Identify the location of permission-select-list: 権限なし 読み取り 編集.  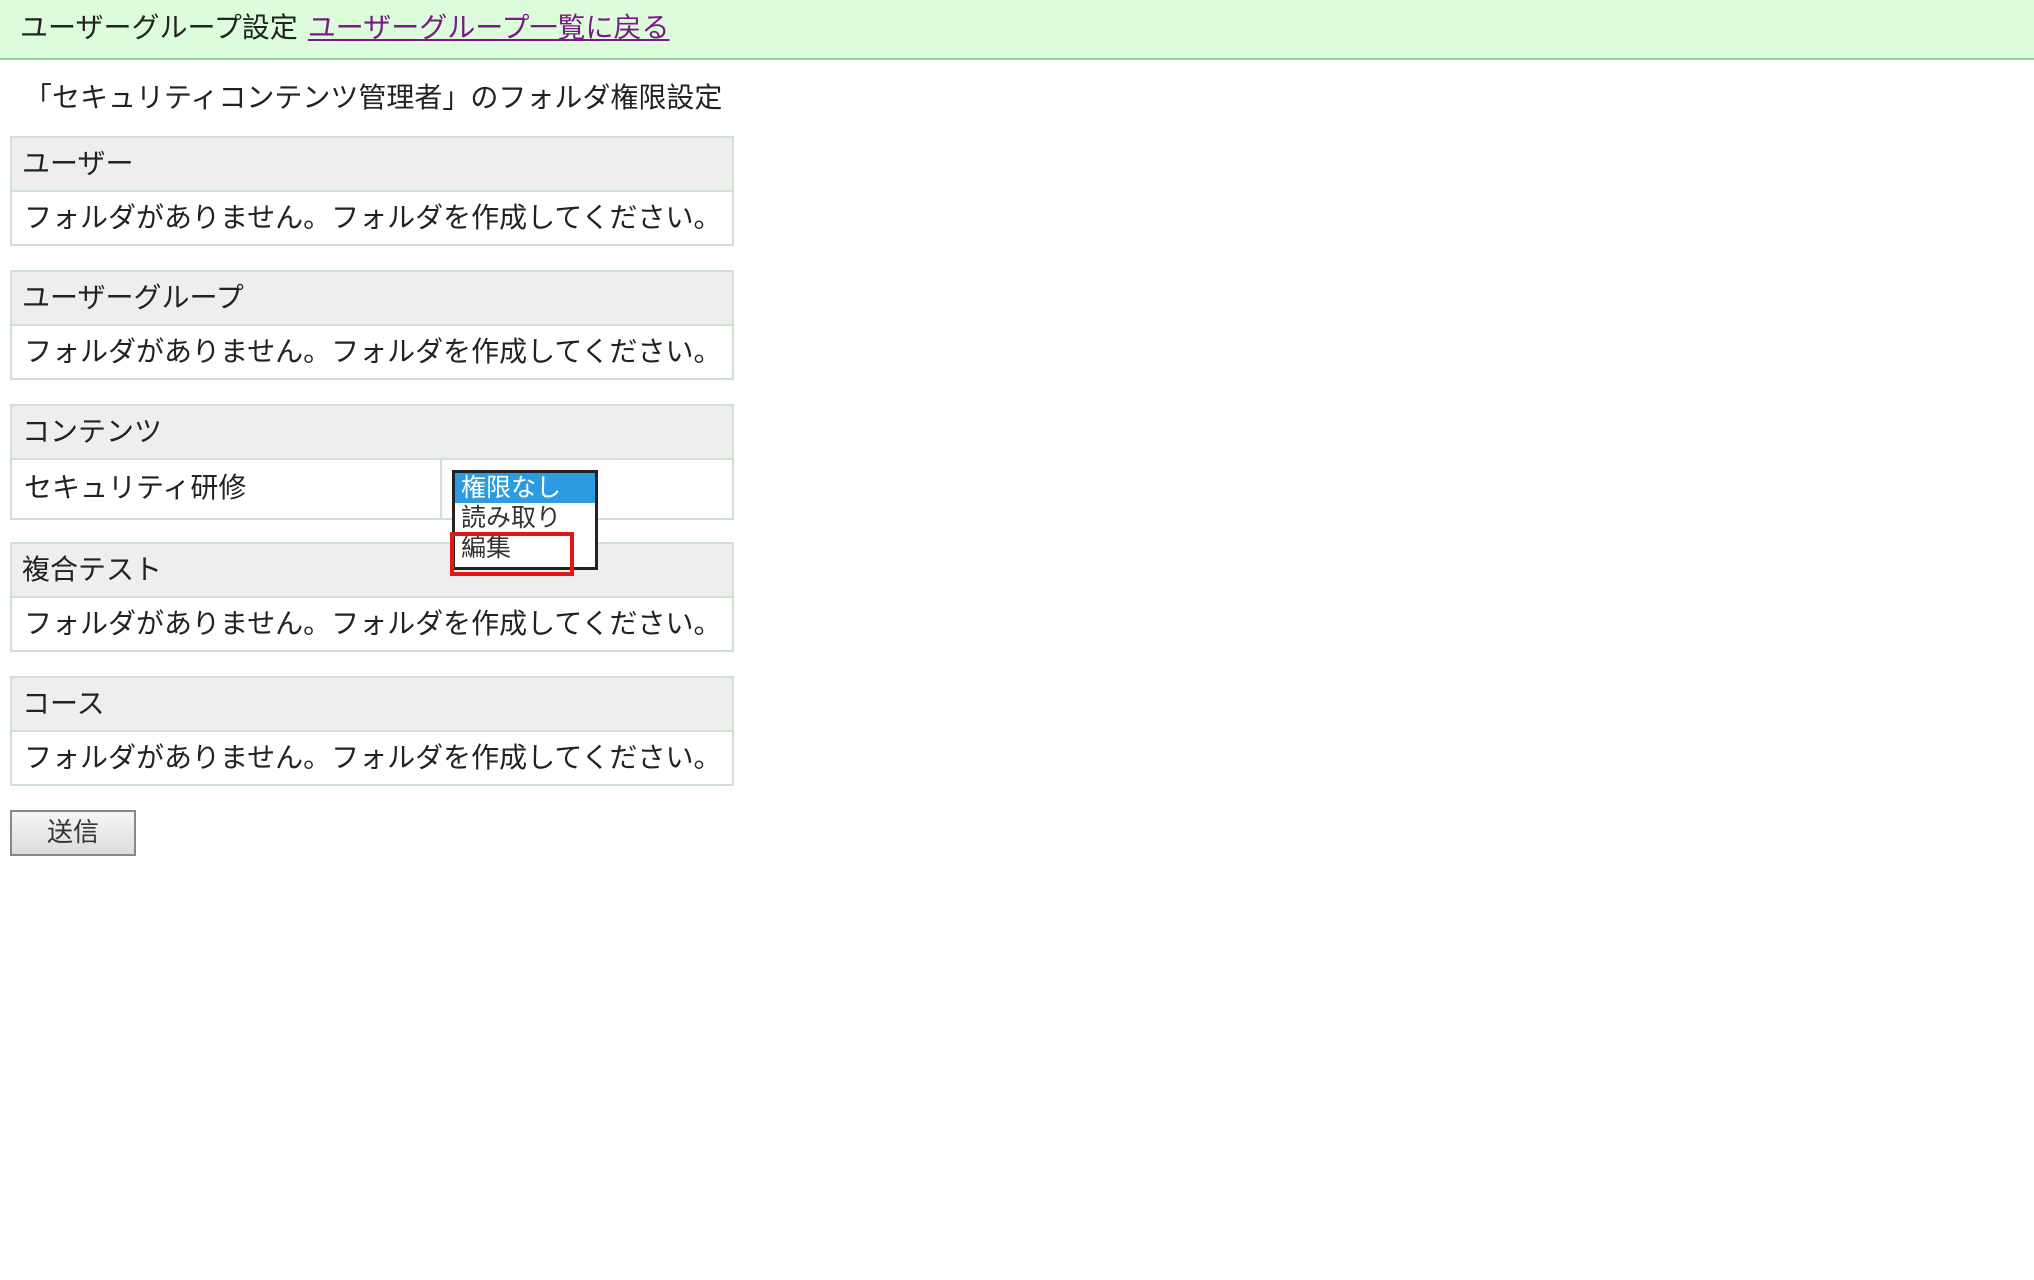
(525, 520).